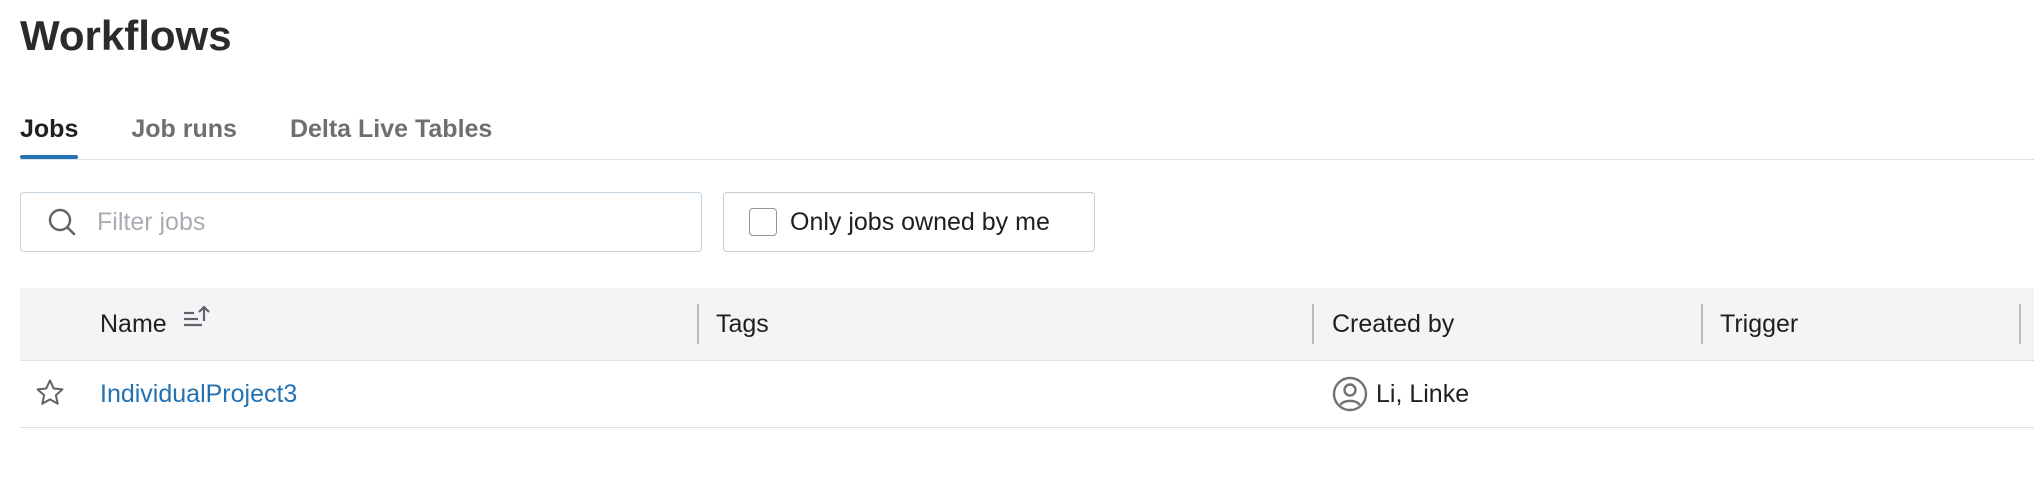  I want to click on tab-bar: Jobs Job runs Delta Live Tables, so click(1027, 132).